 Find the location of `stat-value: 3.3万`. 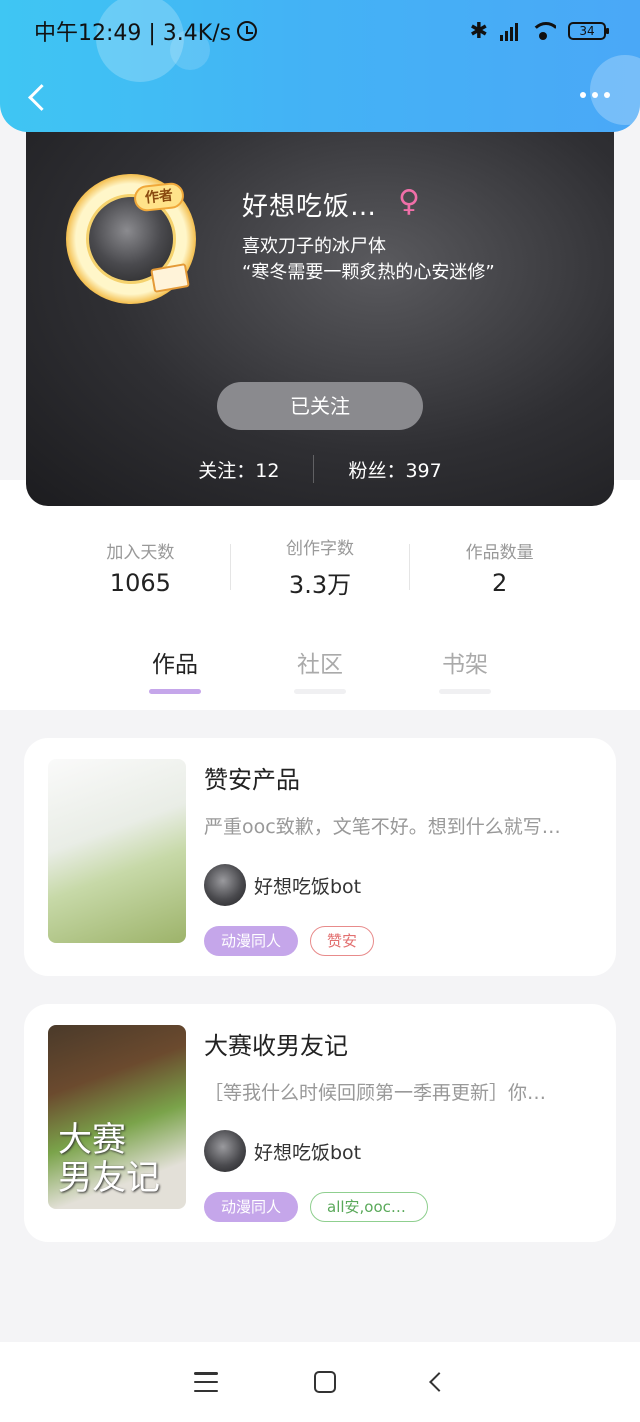

stat-value: 3.3万 is located at coordinates (320, 585).